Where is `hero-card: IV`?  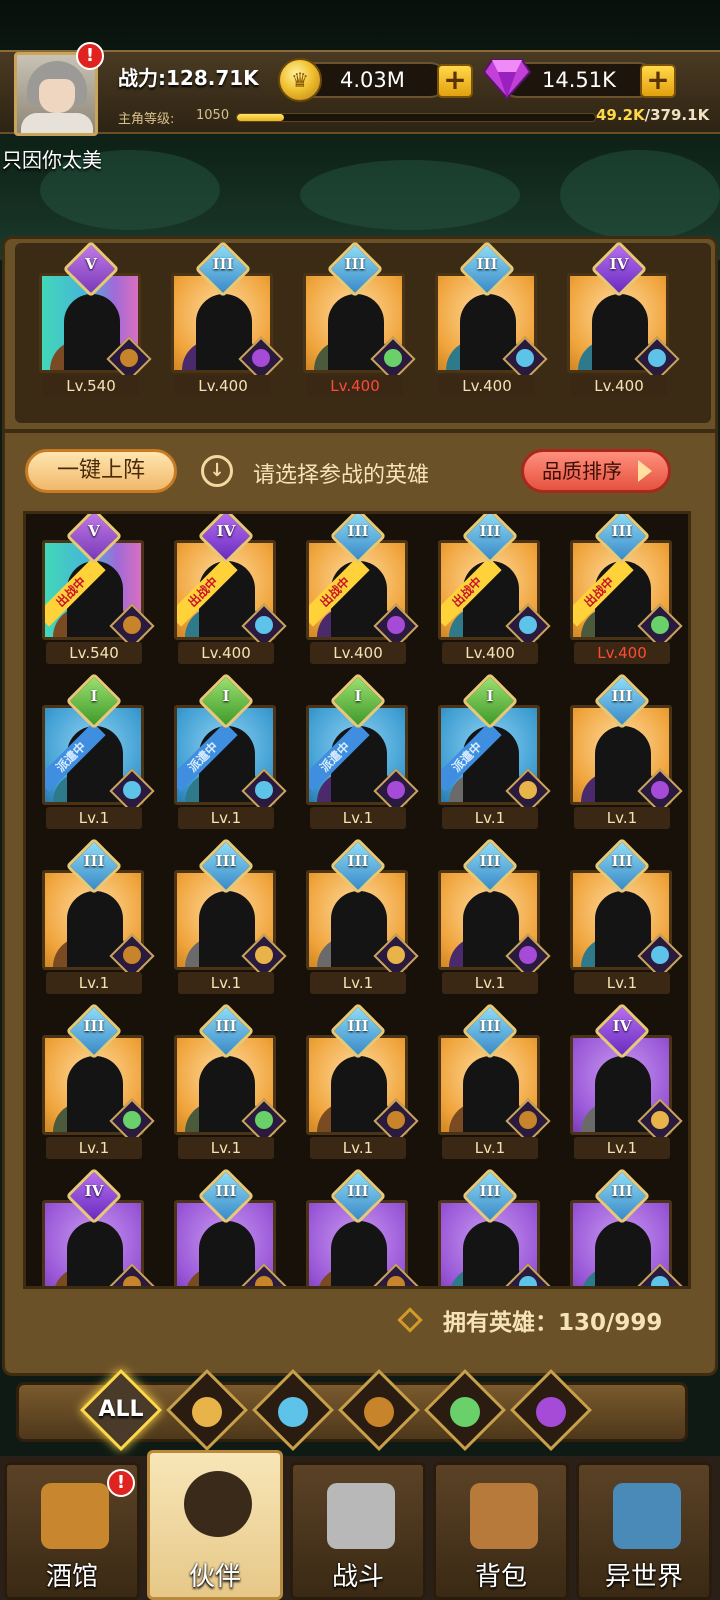 hero-card: IV is located at coordinates (98, 1226).